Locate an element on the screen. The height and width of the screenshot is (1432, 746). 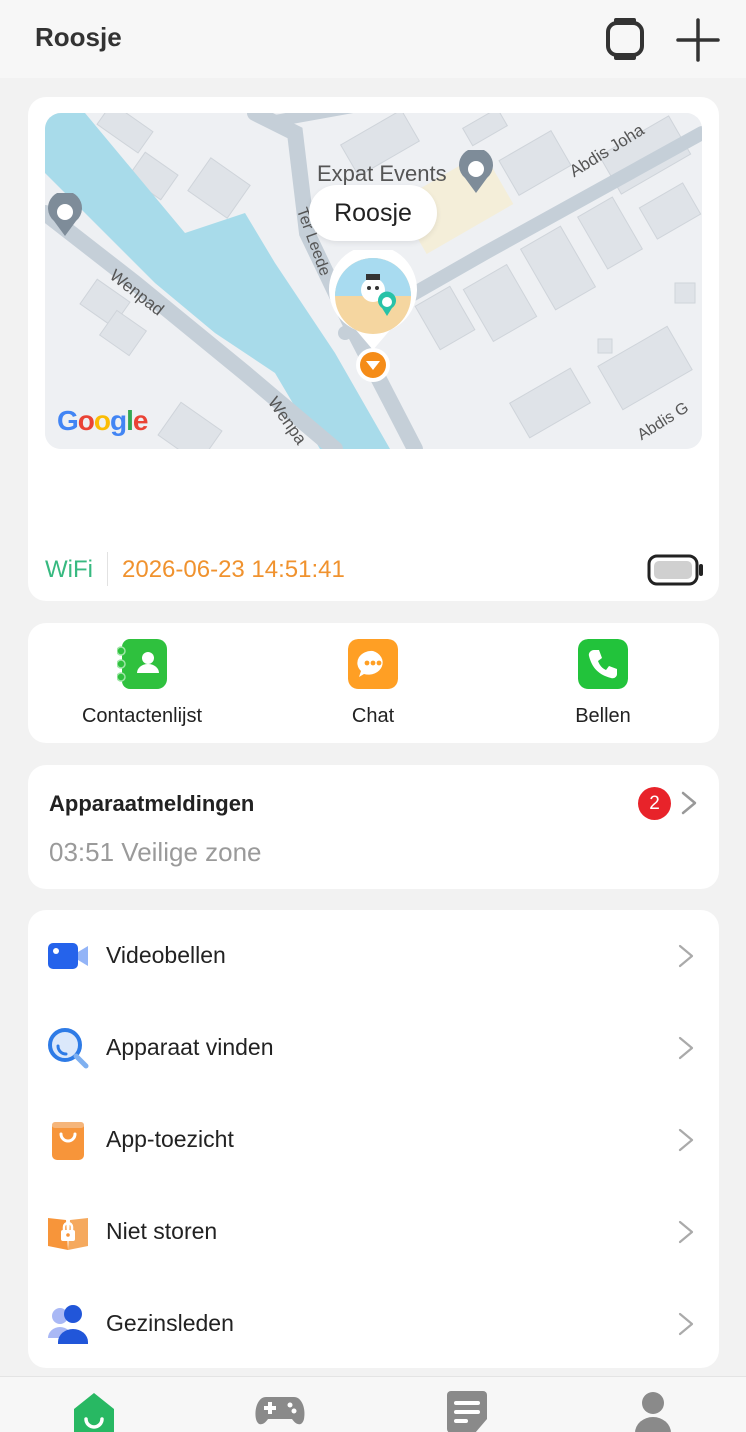
menu-item-label: Apparaat vinden is located at coordinates (190, 1047).